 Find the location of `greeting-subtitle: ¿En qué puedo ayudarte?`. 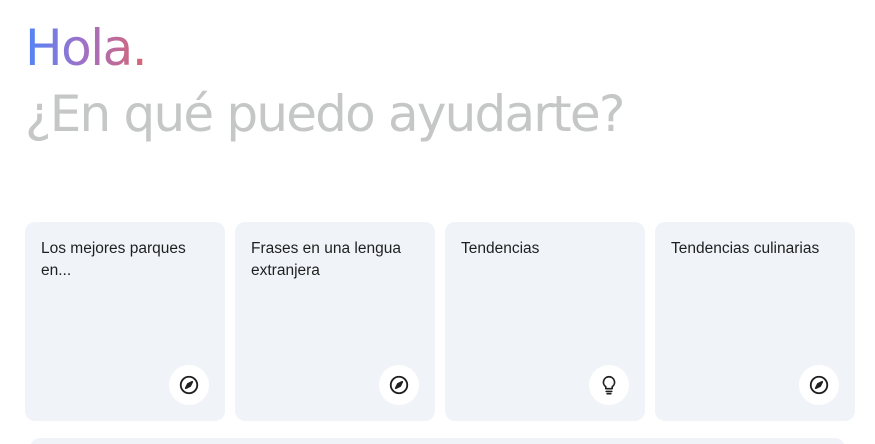

greeting-subtitle: ¿En qué puedo ayudarte? is located at coordinates (325, 114).